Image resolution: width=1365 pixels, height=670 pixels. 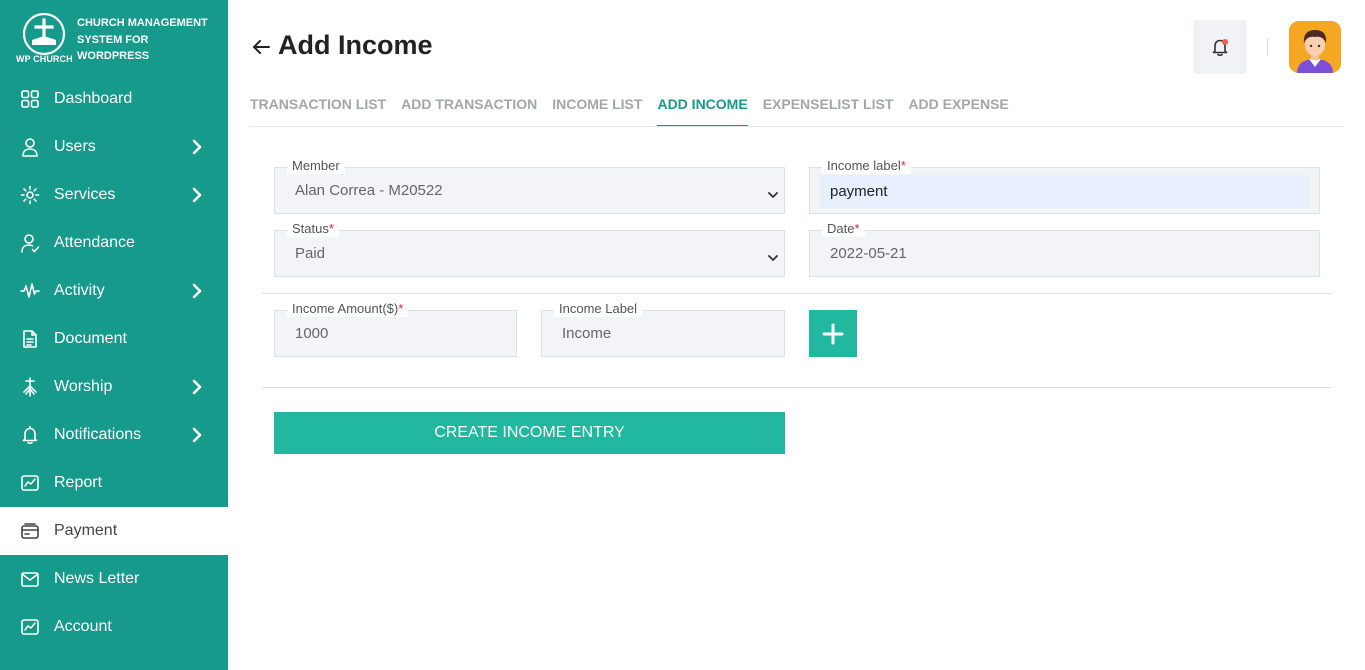 I want to click on user-icon, so click(x=30, y=147).